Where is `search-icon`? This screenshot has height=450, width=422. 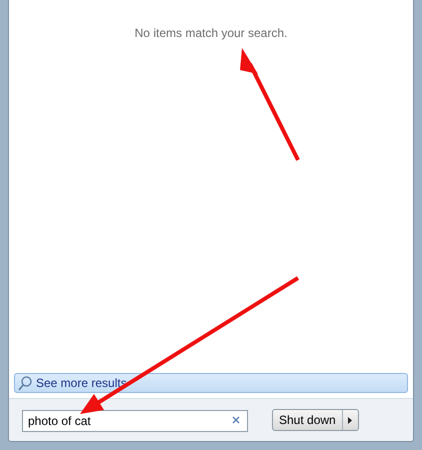 search-icon is located at coordinates (25, 383).